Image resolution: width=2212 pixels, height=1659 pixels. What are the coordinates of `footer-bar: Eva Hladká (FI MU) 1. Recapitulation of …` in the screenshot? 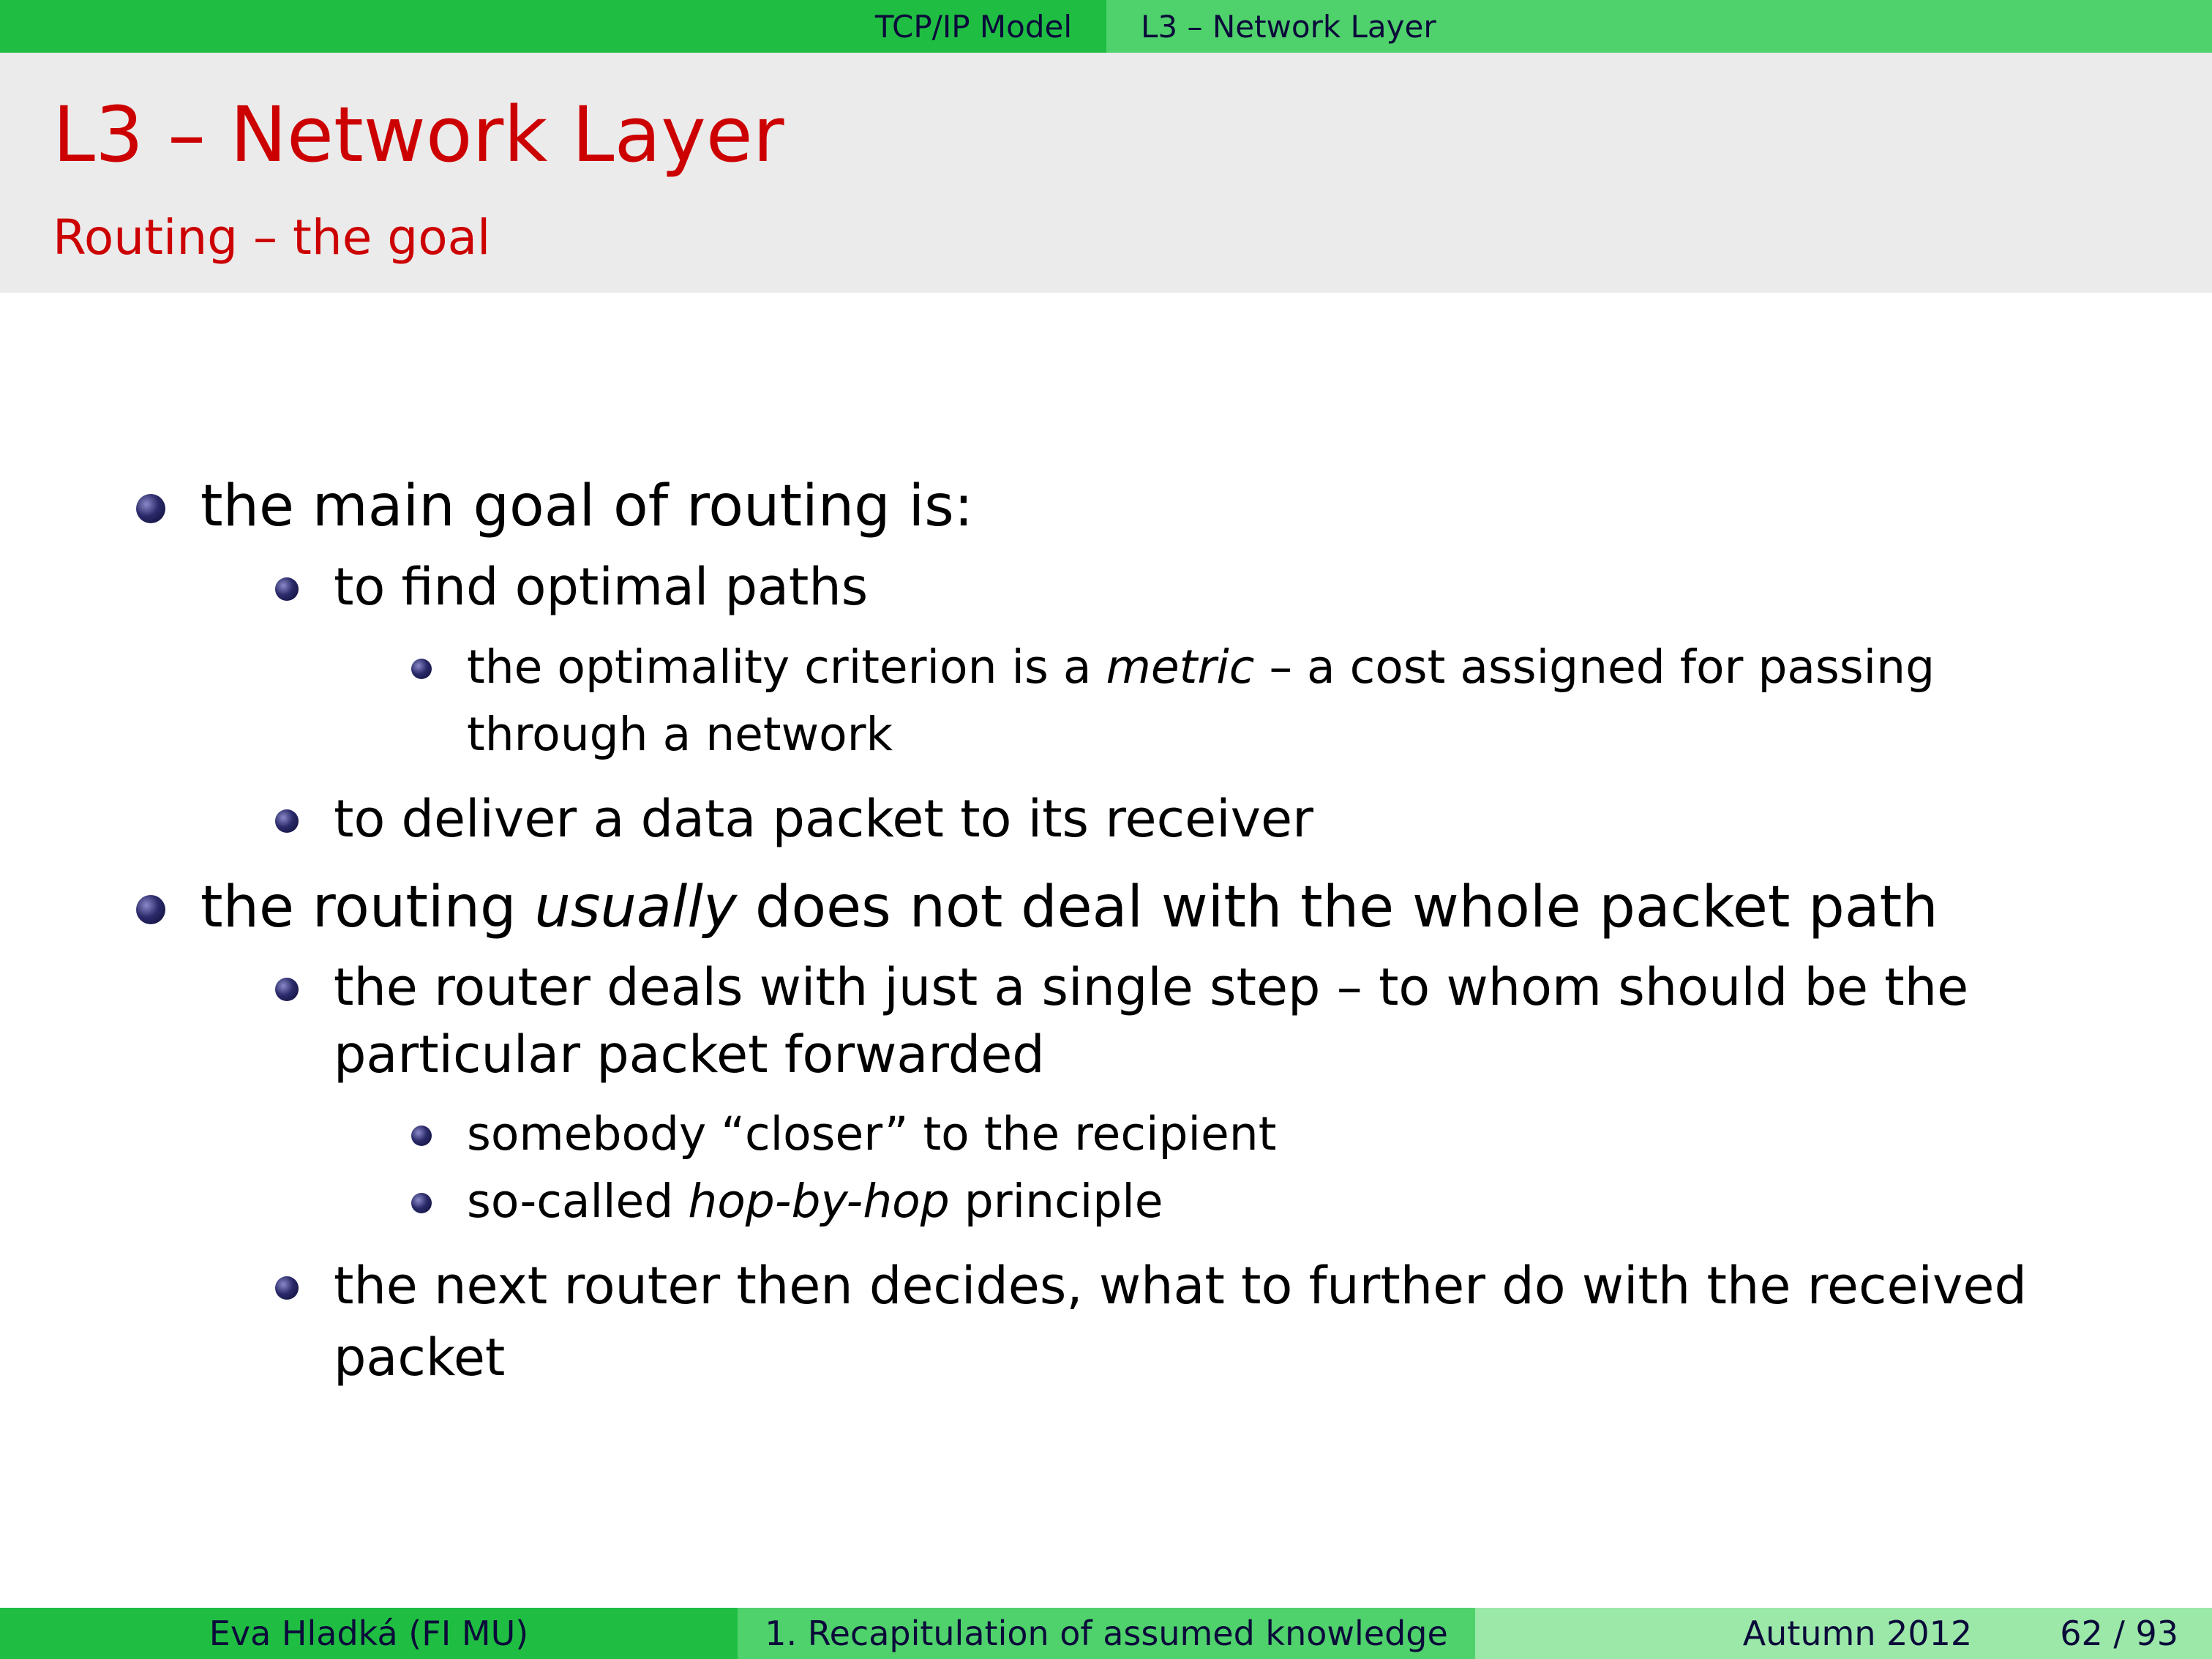 It's located at (1106, 1633).